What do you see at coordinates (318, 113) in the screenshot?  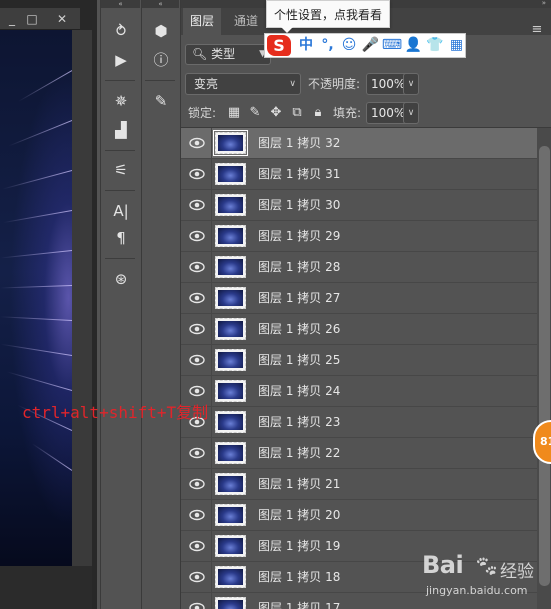 I see `lock-all-icon: 🔒︎` at bounding box center [318, 113].